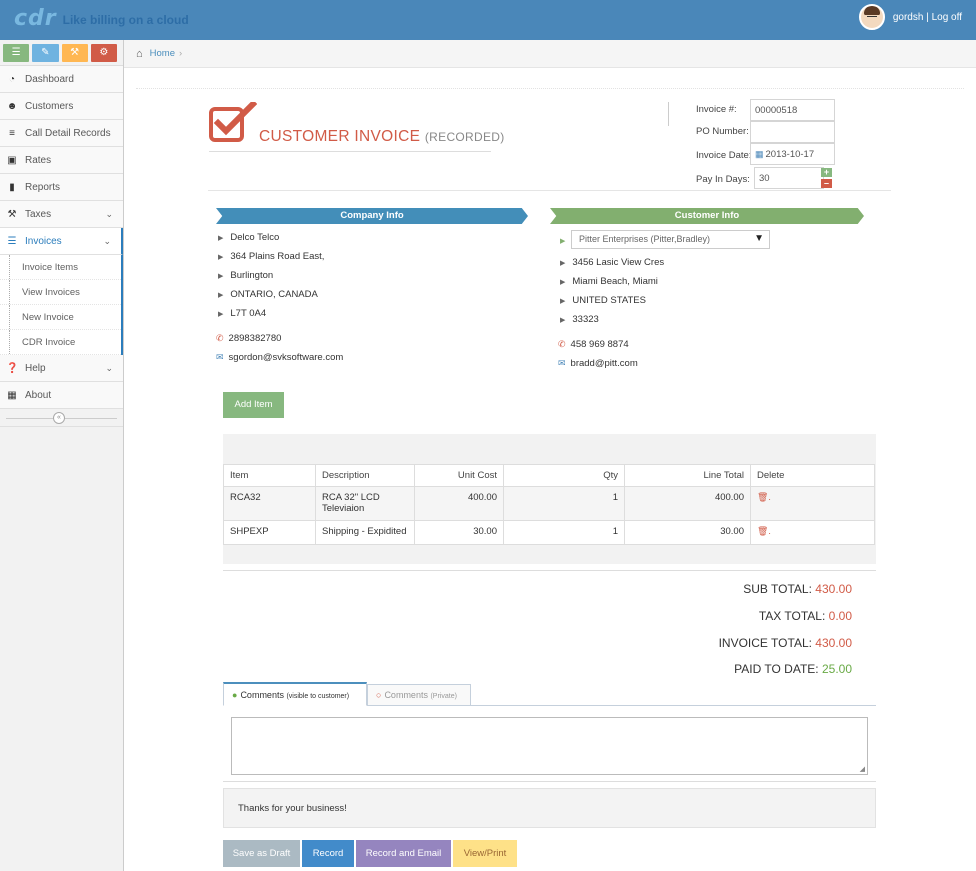  I want to click on logoff-link: Log off, so click(947, 17).